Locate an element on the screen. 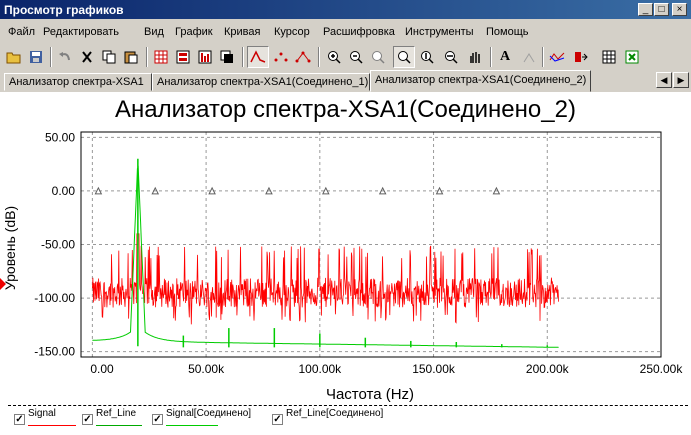 This screenshot has height=435, width=691. excel-icon is located at coordinates (632, 57).